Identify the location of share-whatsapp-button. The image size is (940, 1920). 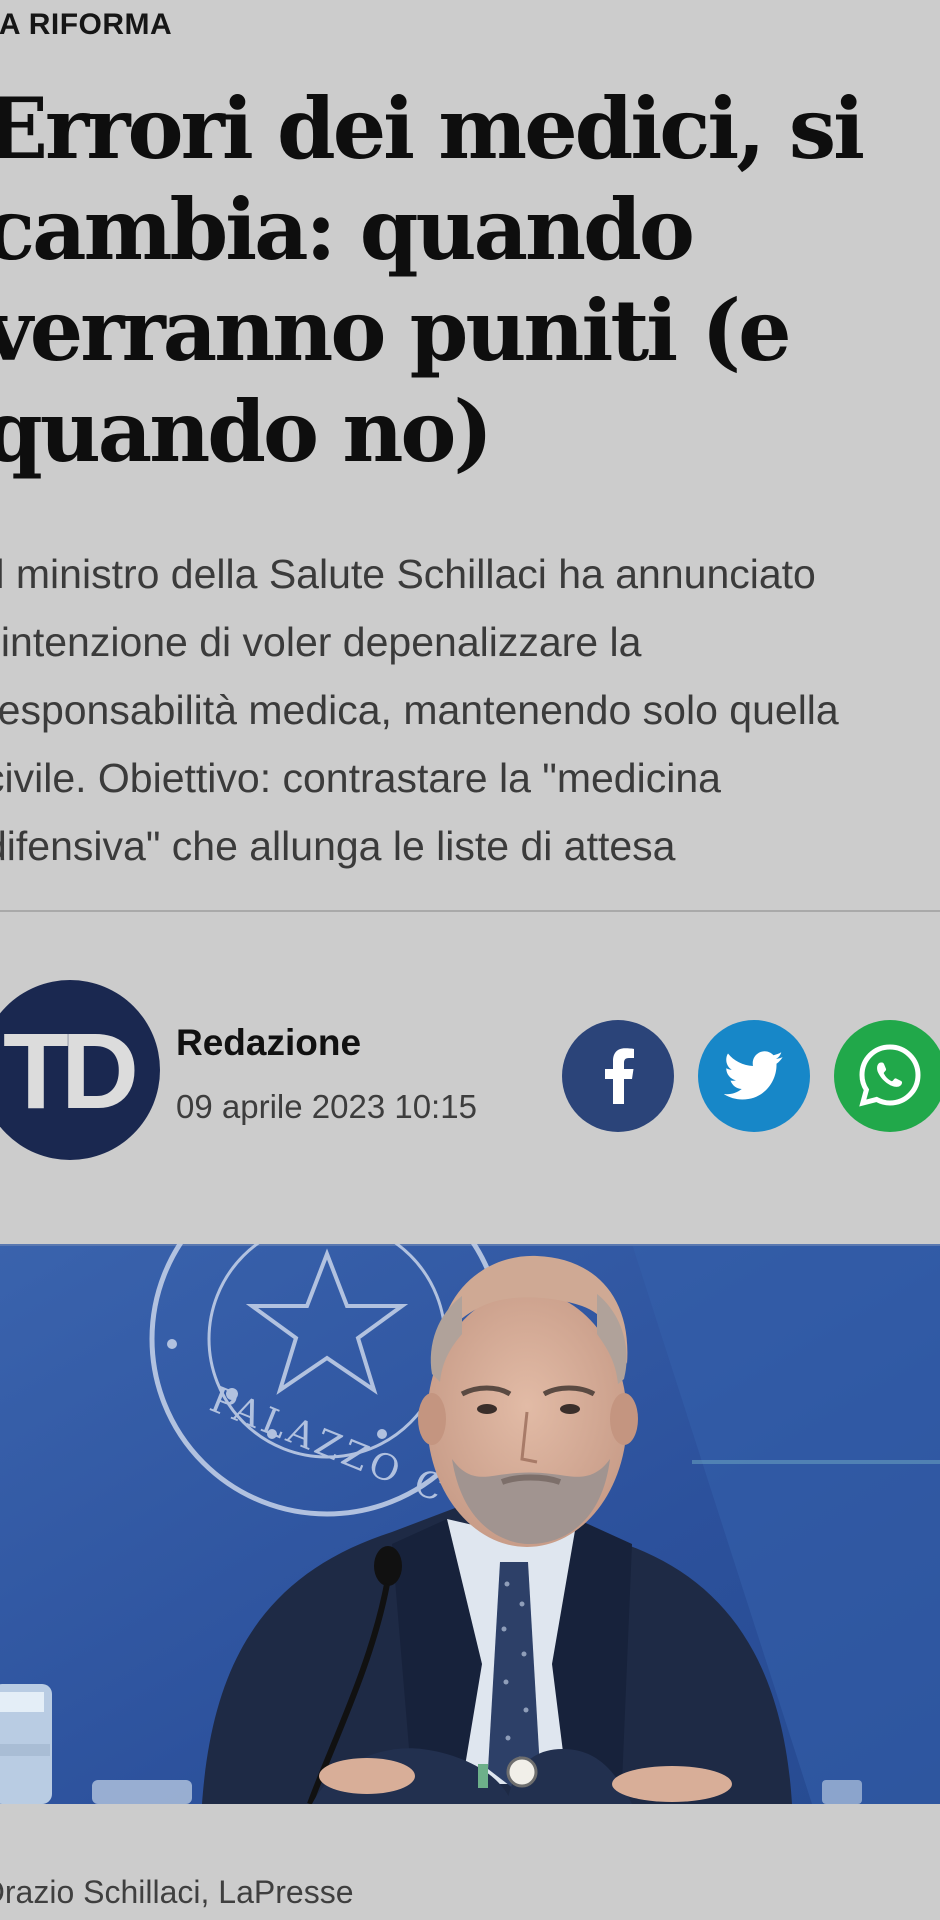
(887, 1076).